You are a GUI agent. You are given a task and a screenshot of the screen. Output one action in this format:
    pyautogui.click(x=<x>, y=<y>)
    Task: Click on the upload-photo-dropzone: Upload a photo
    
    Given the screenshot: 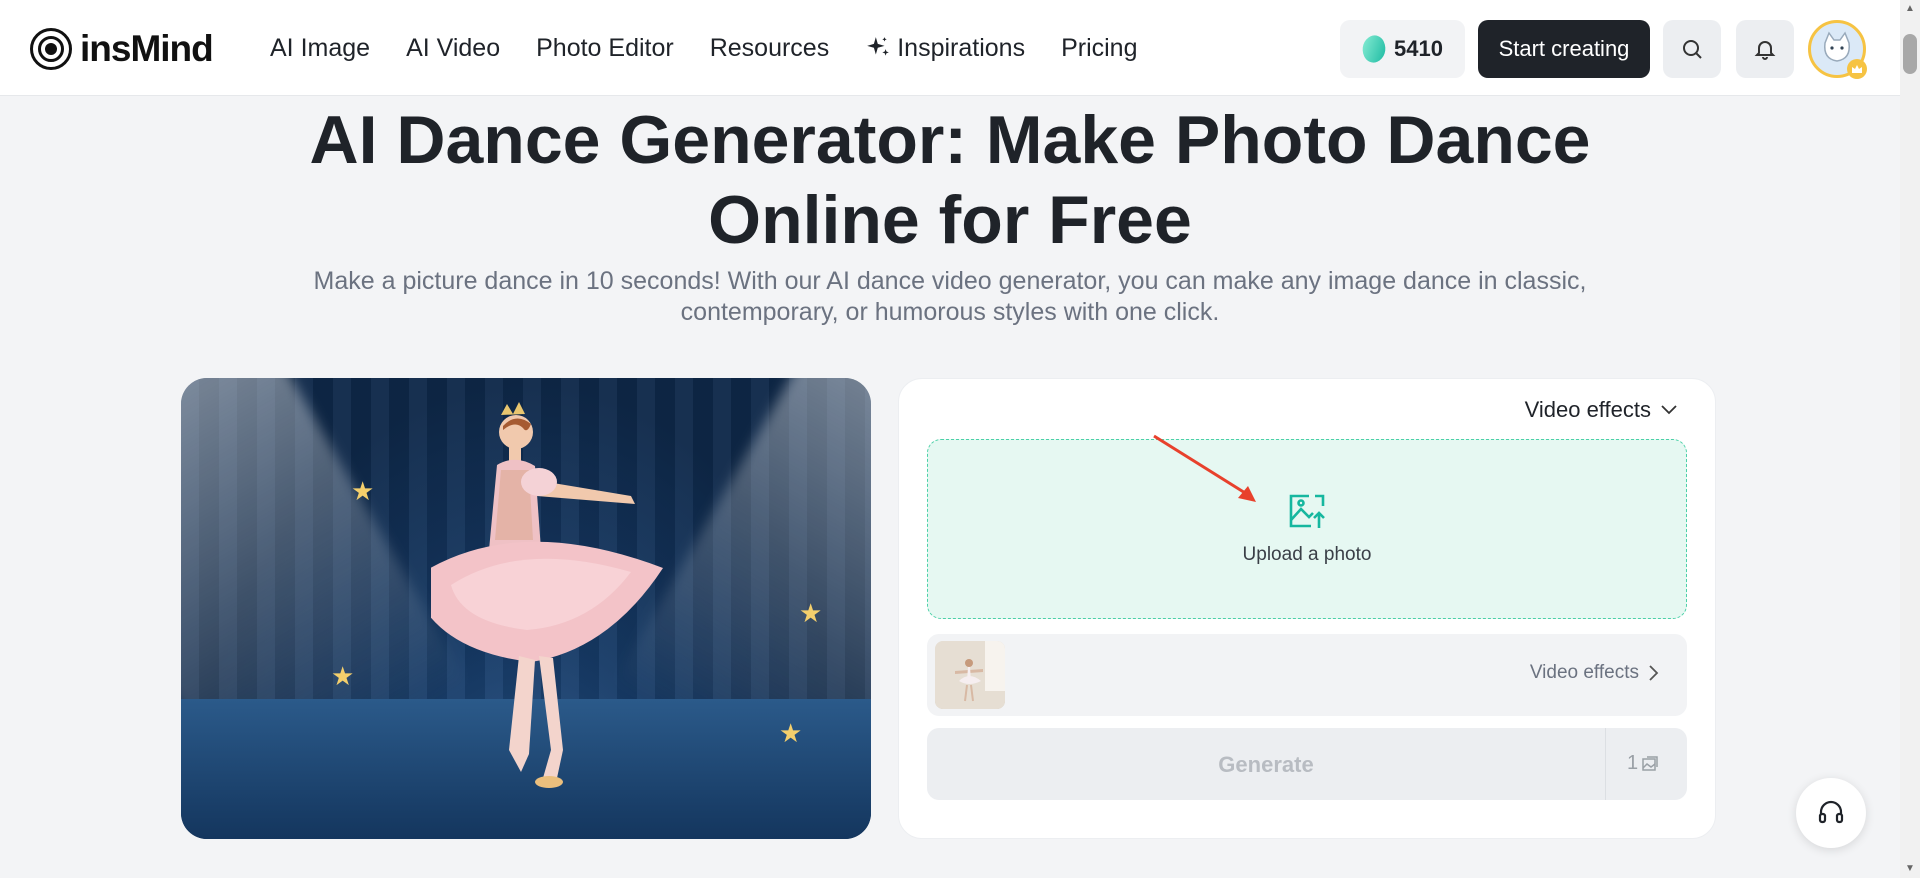 What is the action you would take?
    pyautogui.click(x=1307, y=529)
    